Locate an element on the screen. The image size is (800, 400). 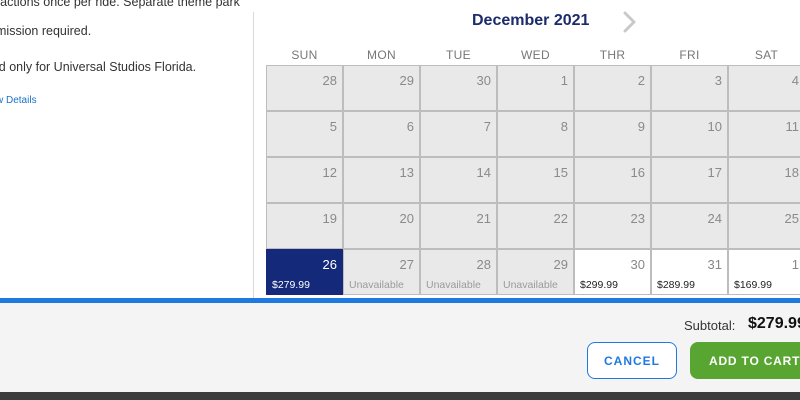
calendar-day-cell: 19 is located at coordinates (304, 226).